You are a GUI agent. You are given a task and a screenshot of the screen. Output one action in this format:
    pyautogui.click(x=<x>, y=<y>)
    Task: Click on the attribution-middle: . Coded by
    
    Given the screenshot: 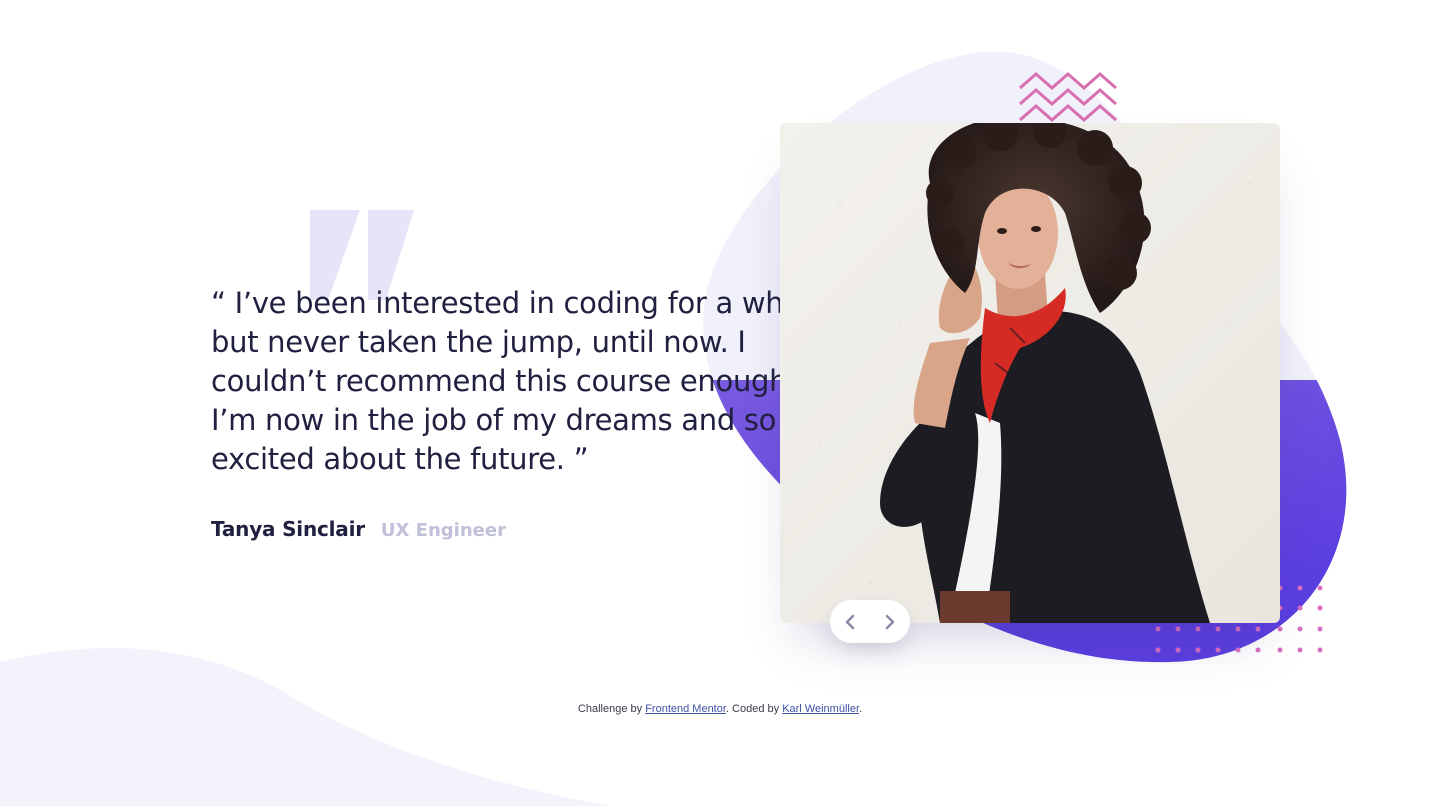 What is the action you would take?
    pyautogui.click(x=754, y=709)
    